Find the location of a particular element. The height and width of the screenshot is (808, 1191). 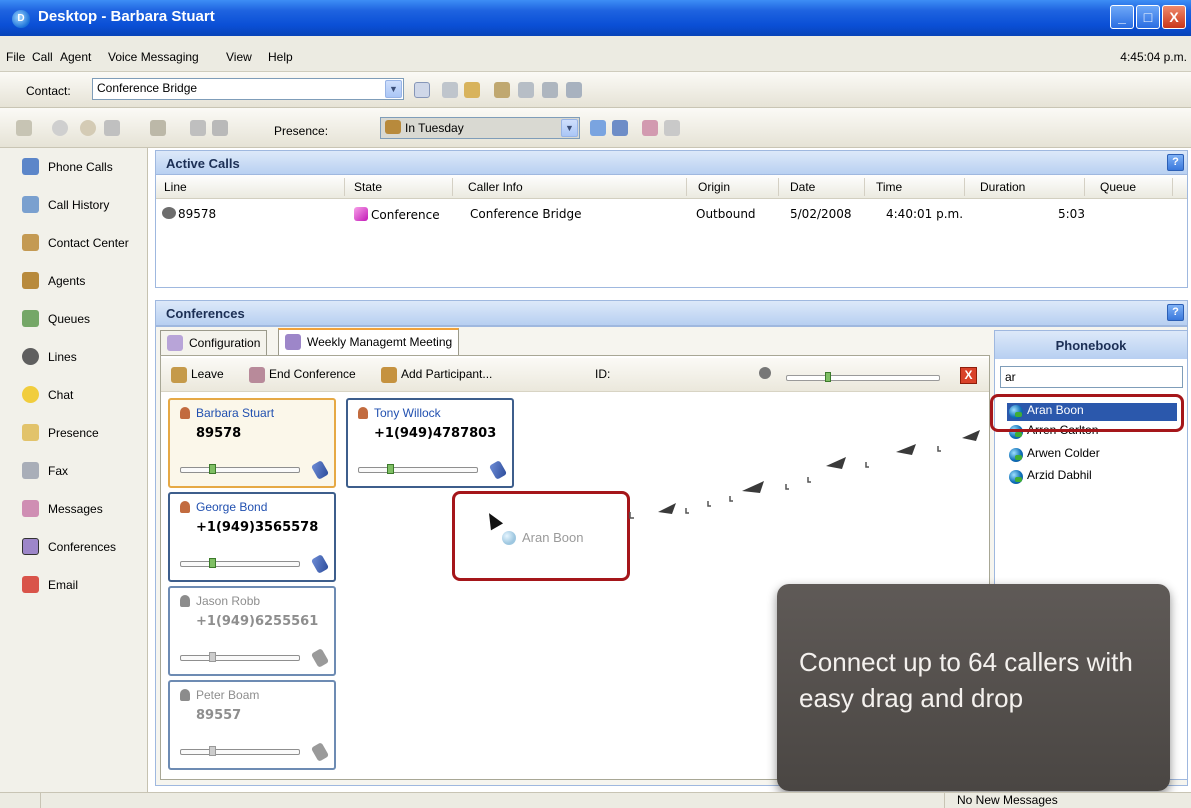

status-messages: No New Messages is located at coordinates (1067, 800).